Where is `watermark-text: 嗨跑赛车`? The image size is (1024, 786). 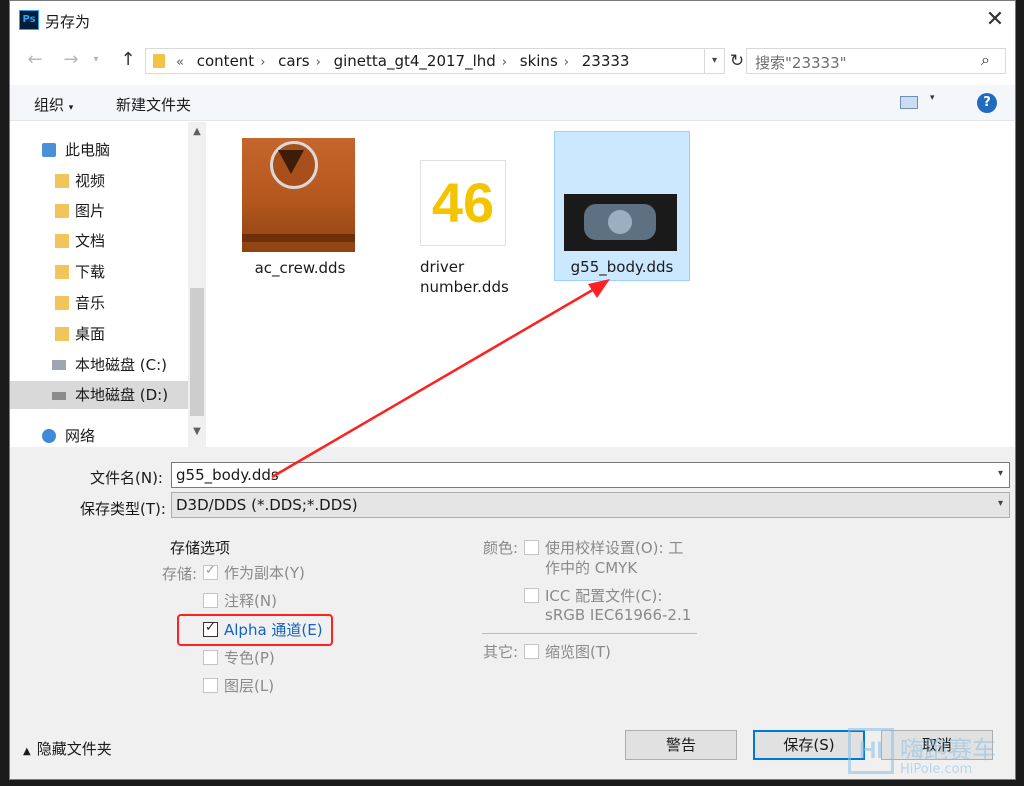
watermark-text: 嗨跑赛车 is located at coordinates (948, 750).